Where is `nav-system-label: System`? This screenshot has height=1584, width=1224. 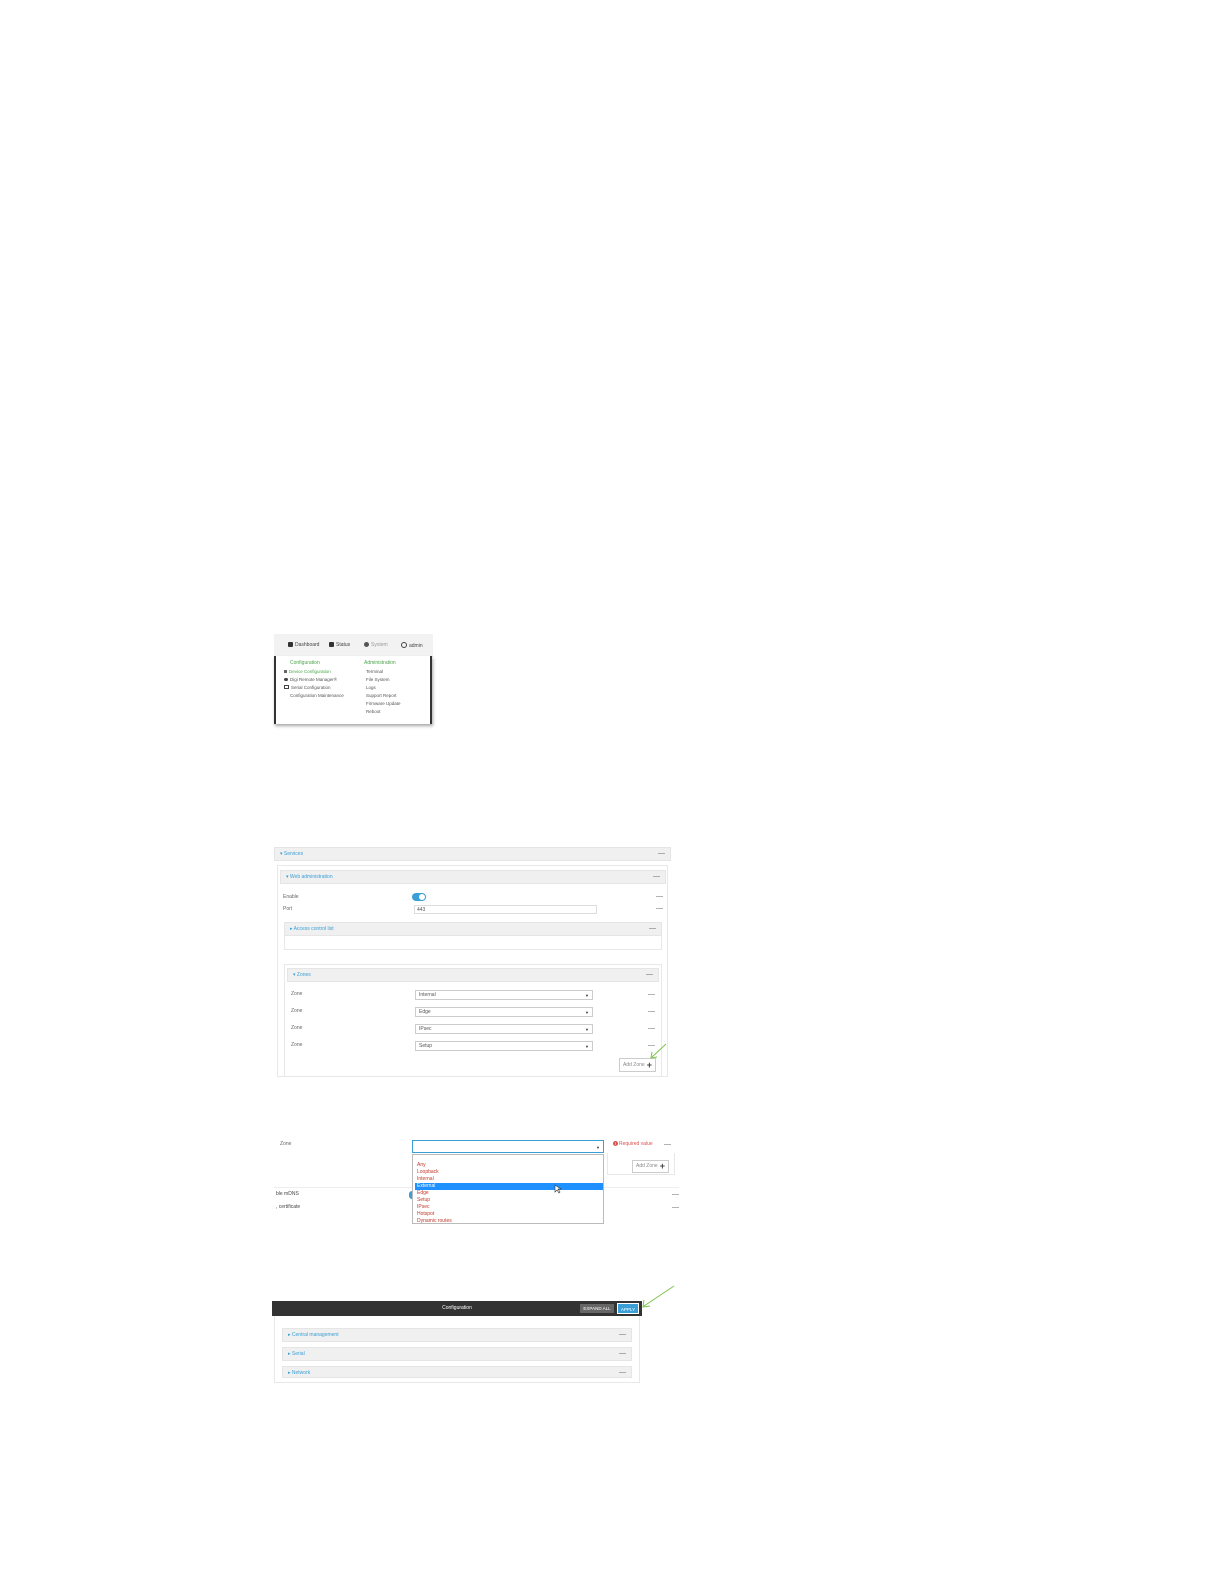 nav-system-label: System is located at coordinates (379, 645).